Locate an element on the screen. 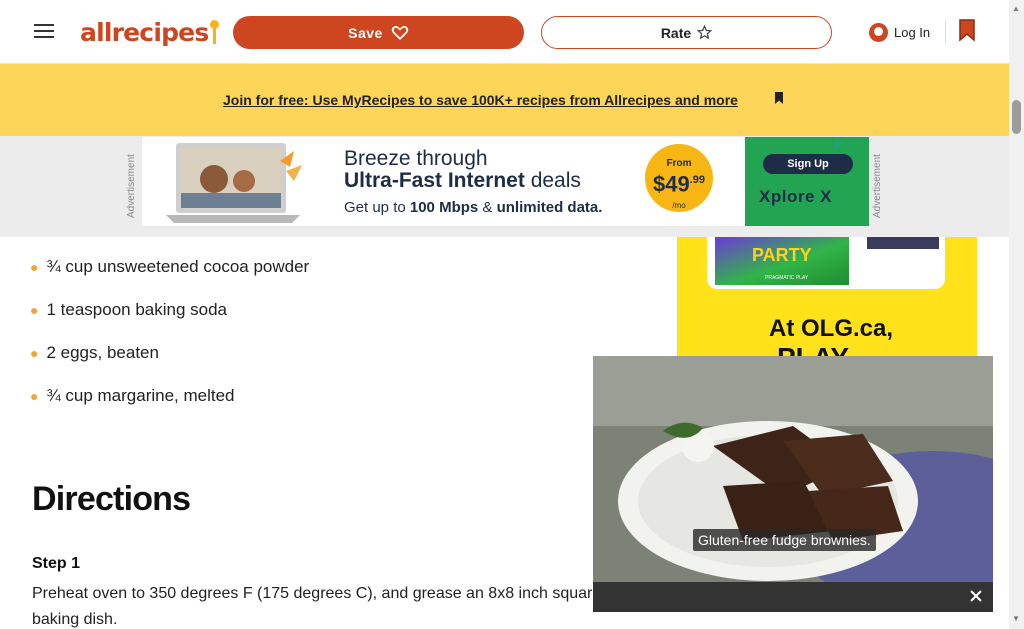 The width and height of the screenshot is (1024, 629). rate-label: Rate is located at coordinates (676, 32).